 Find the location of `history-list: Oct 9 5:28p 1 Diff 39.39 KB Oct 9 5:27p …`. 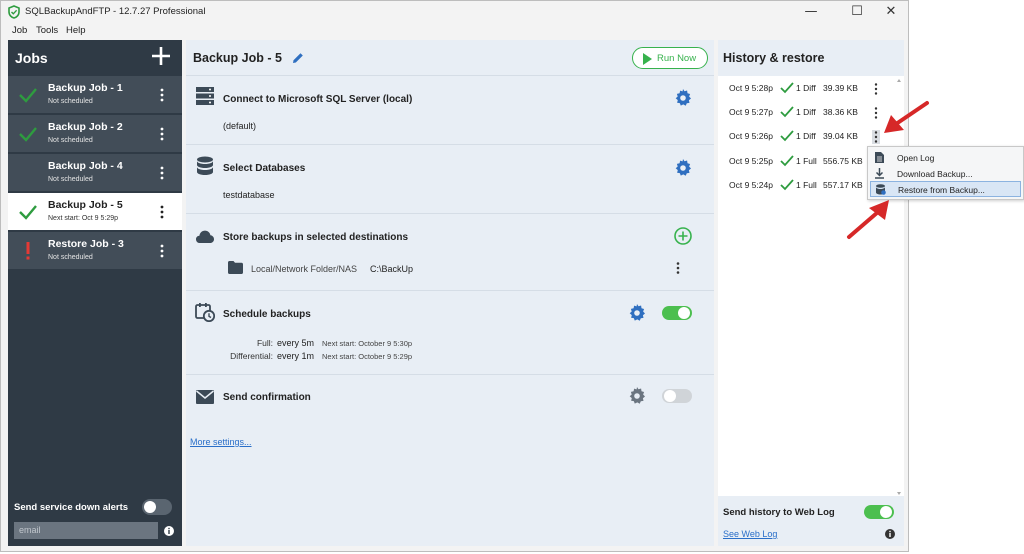

history-list: Oct 9 5:28p 1 Diff 39.39 KB Oct 9 5:27p … is located at coordinates (811, 286).